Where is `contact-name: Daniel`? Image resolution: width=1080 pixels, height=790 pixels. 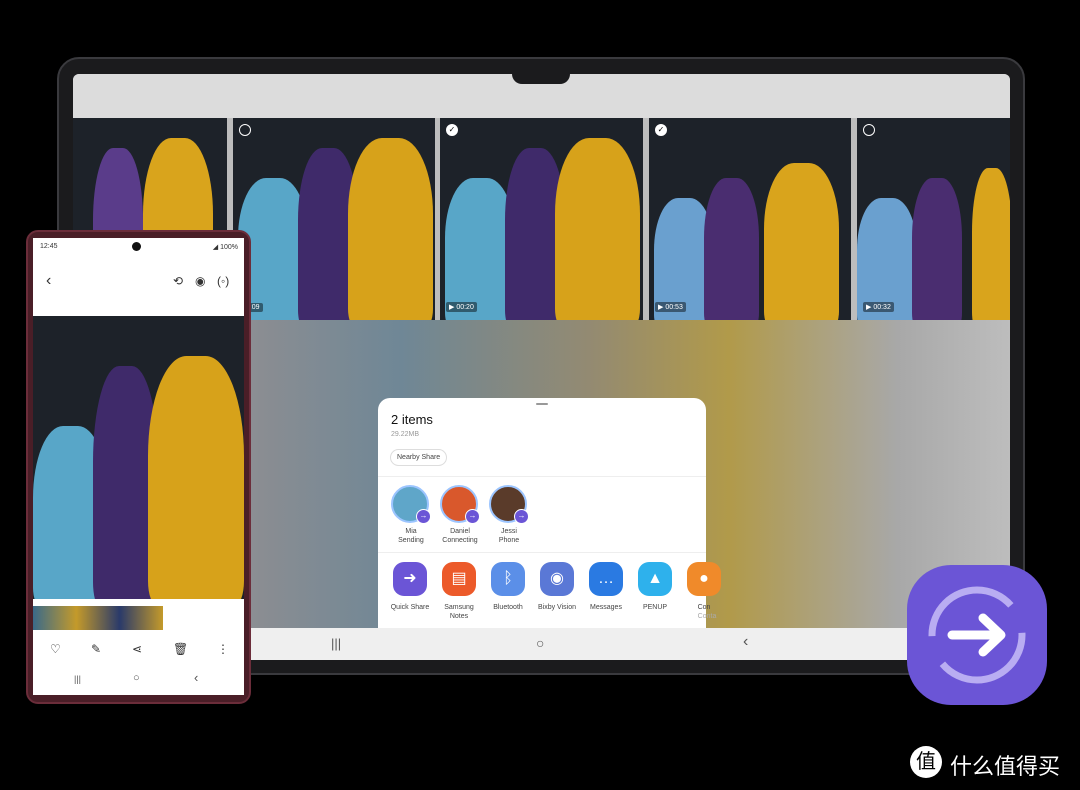
contact-name: Daniel is located at coordinates (460, 531).